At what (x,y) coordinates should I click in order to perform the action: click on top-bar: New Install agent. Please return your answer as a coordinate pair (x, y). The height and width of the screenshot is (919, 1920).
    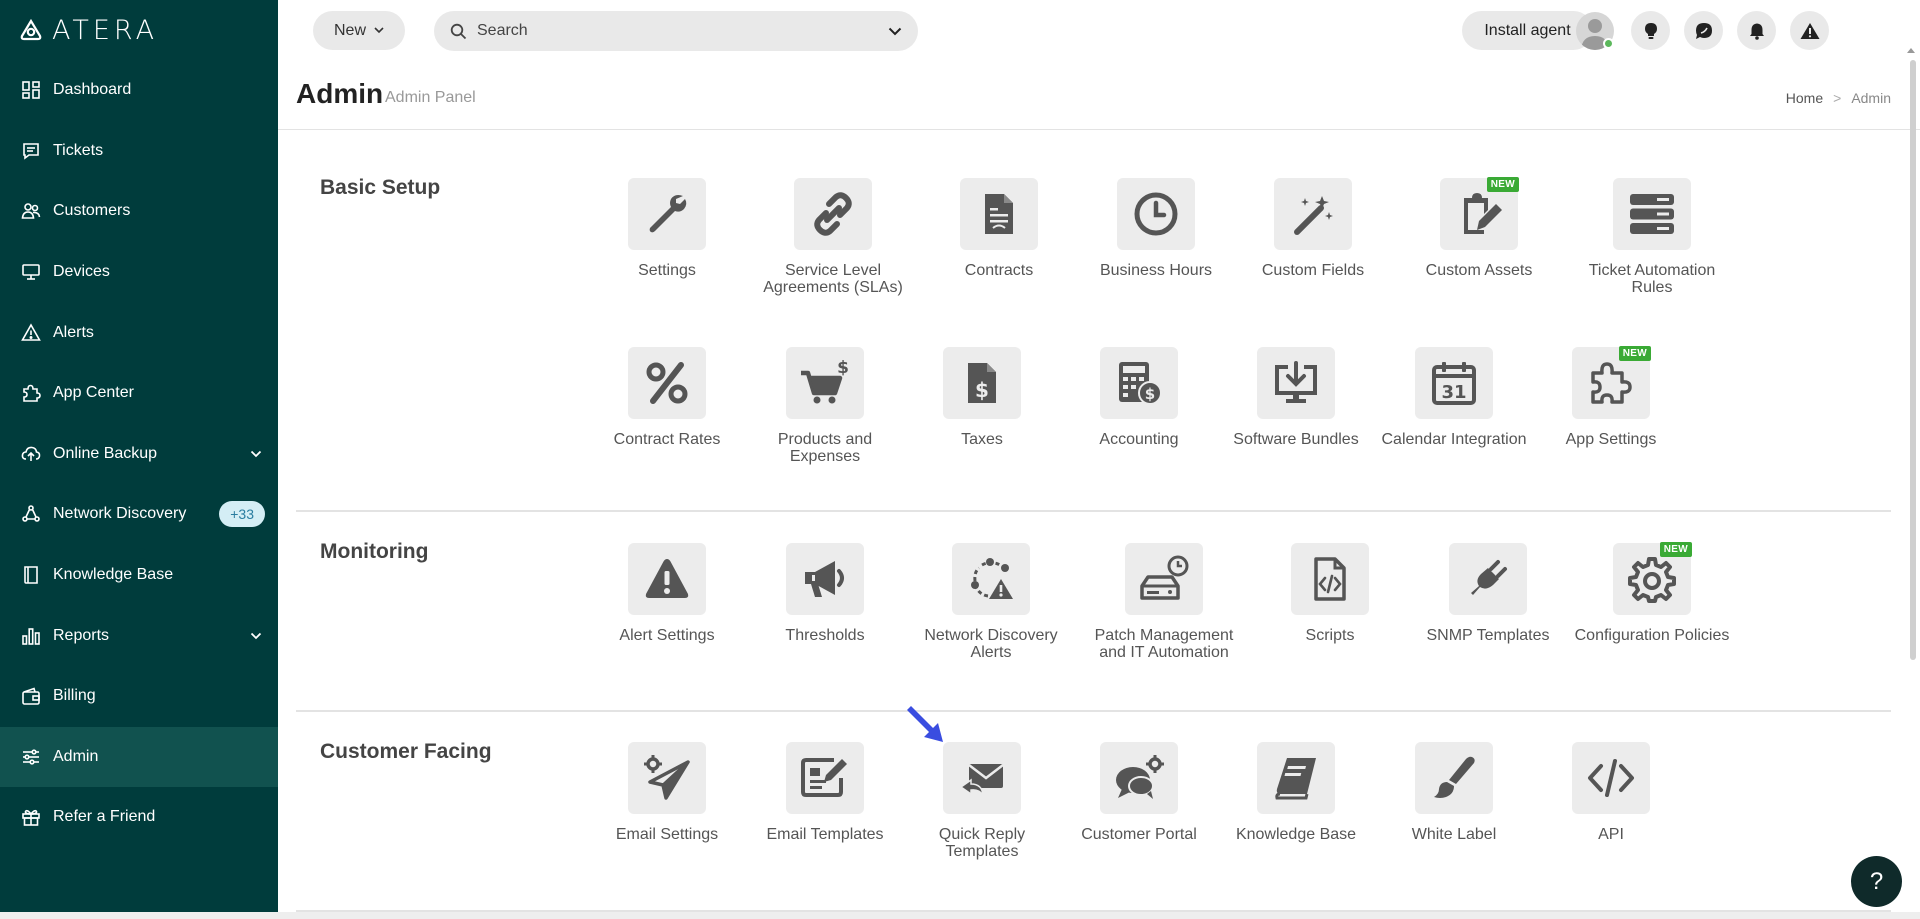
    Looking at the image, I should click on (1099, 30).